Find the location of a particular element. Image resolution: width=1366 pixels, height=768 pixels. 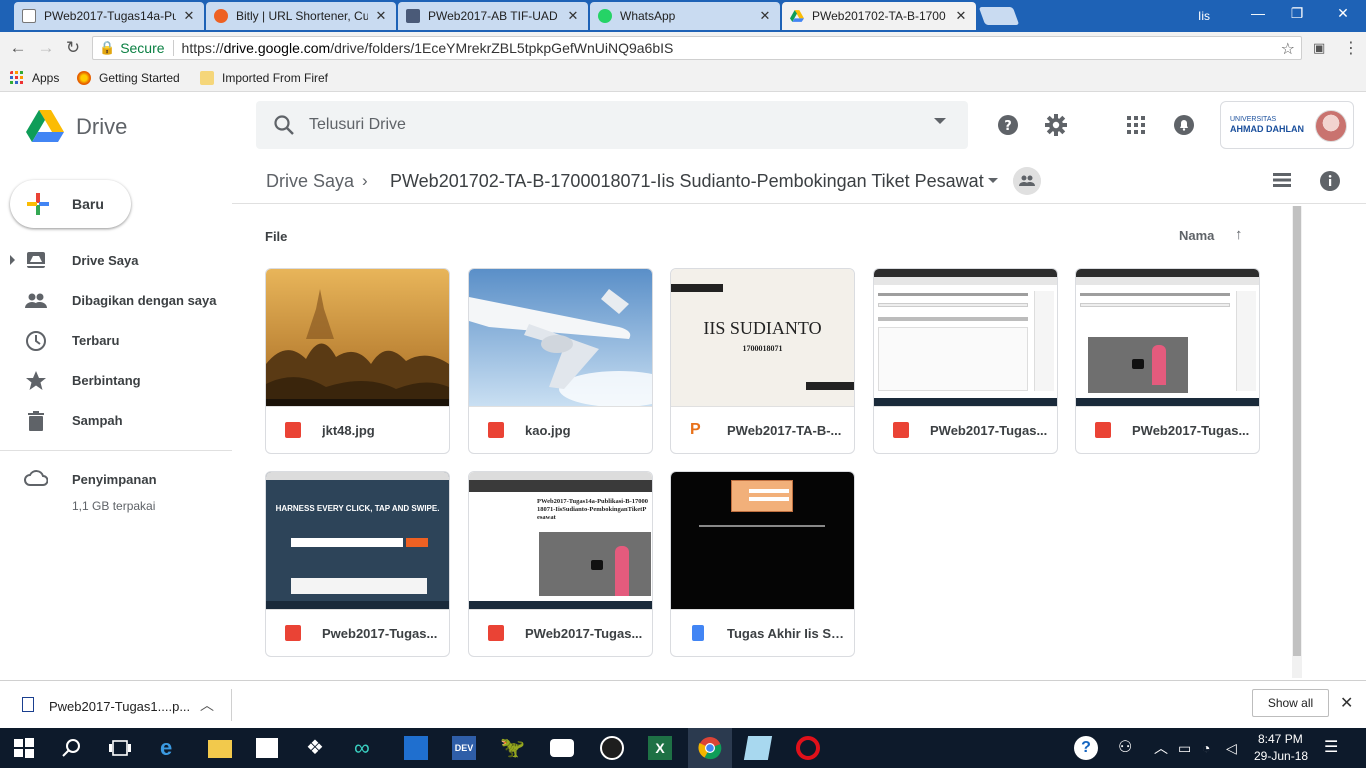

file-name: kao.jpg is located at coordinates (548, 430).